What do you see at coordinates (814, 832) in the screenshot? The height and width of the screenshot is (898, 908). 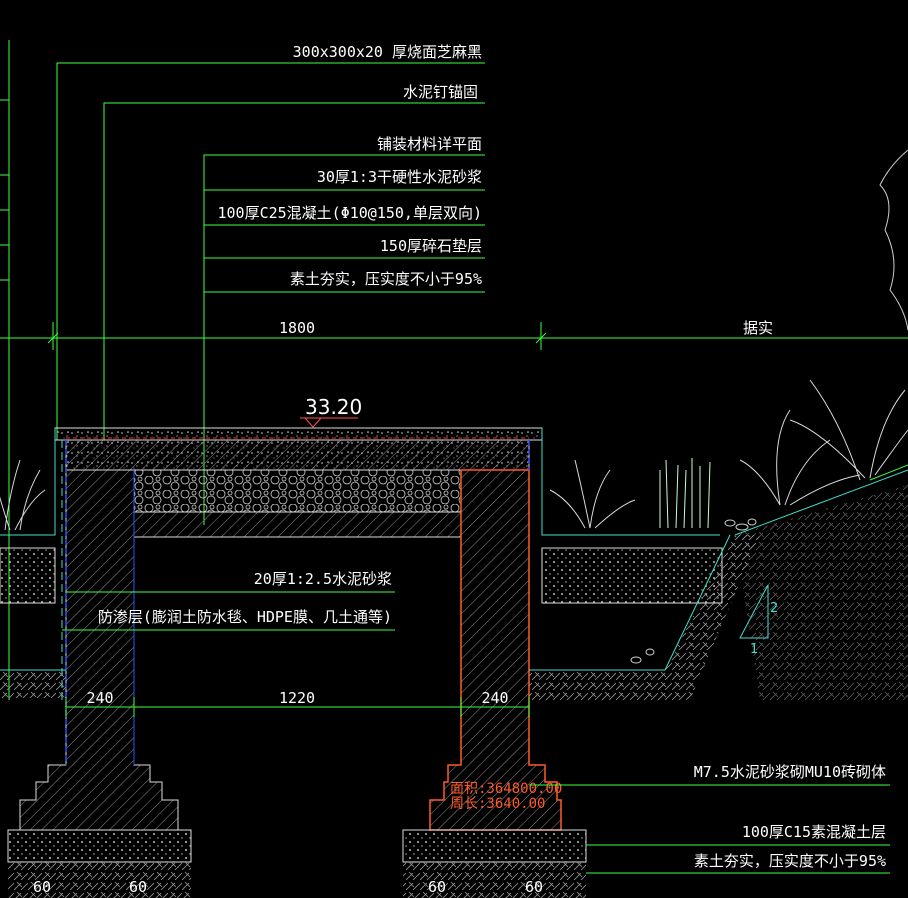 I see `callout-c15: 100厚C15素混凝土层` at bounding box center [814, 832].